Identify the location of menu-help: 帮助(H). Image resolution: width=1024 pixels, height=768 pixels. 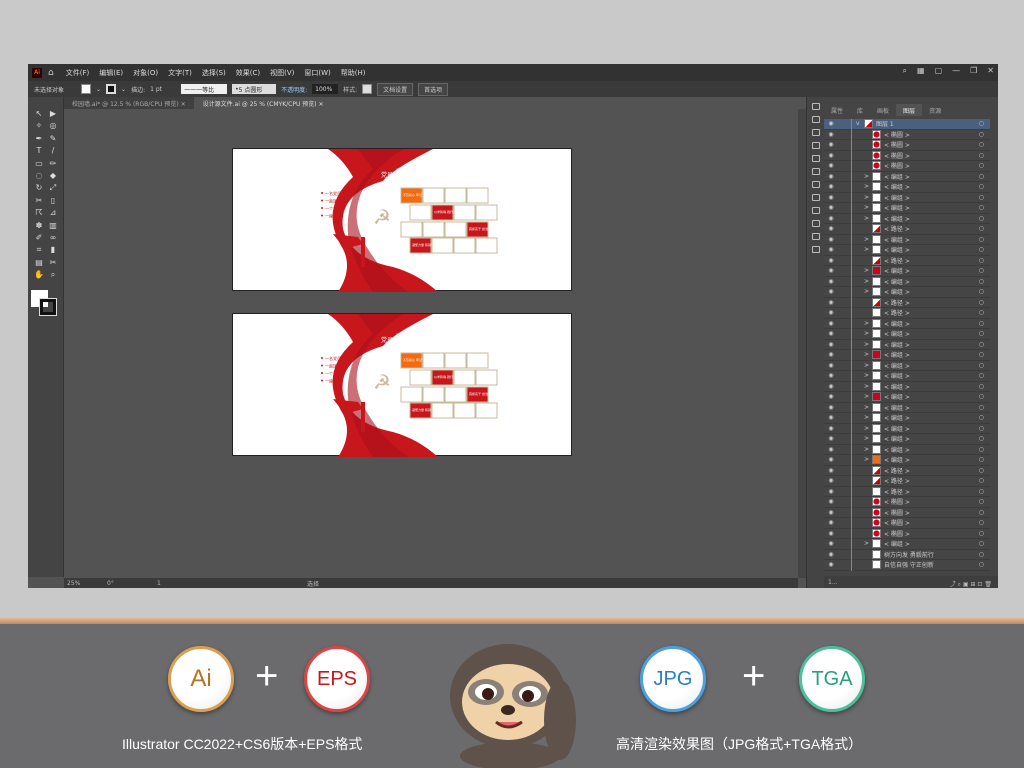
(353, 73).